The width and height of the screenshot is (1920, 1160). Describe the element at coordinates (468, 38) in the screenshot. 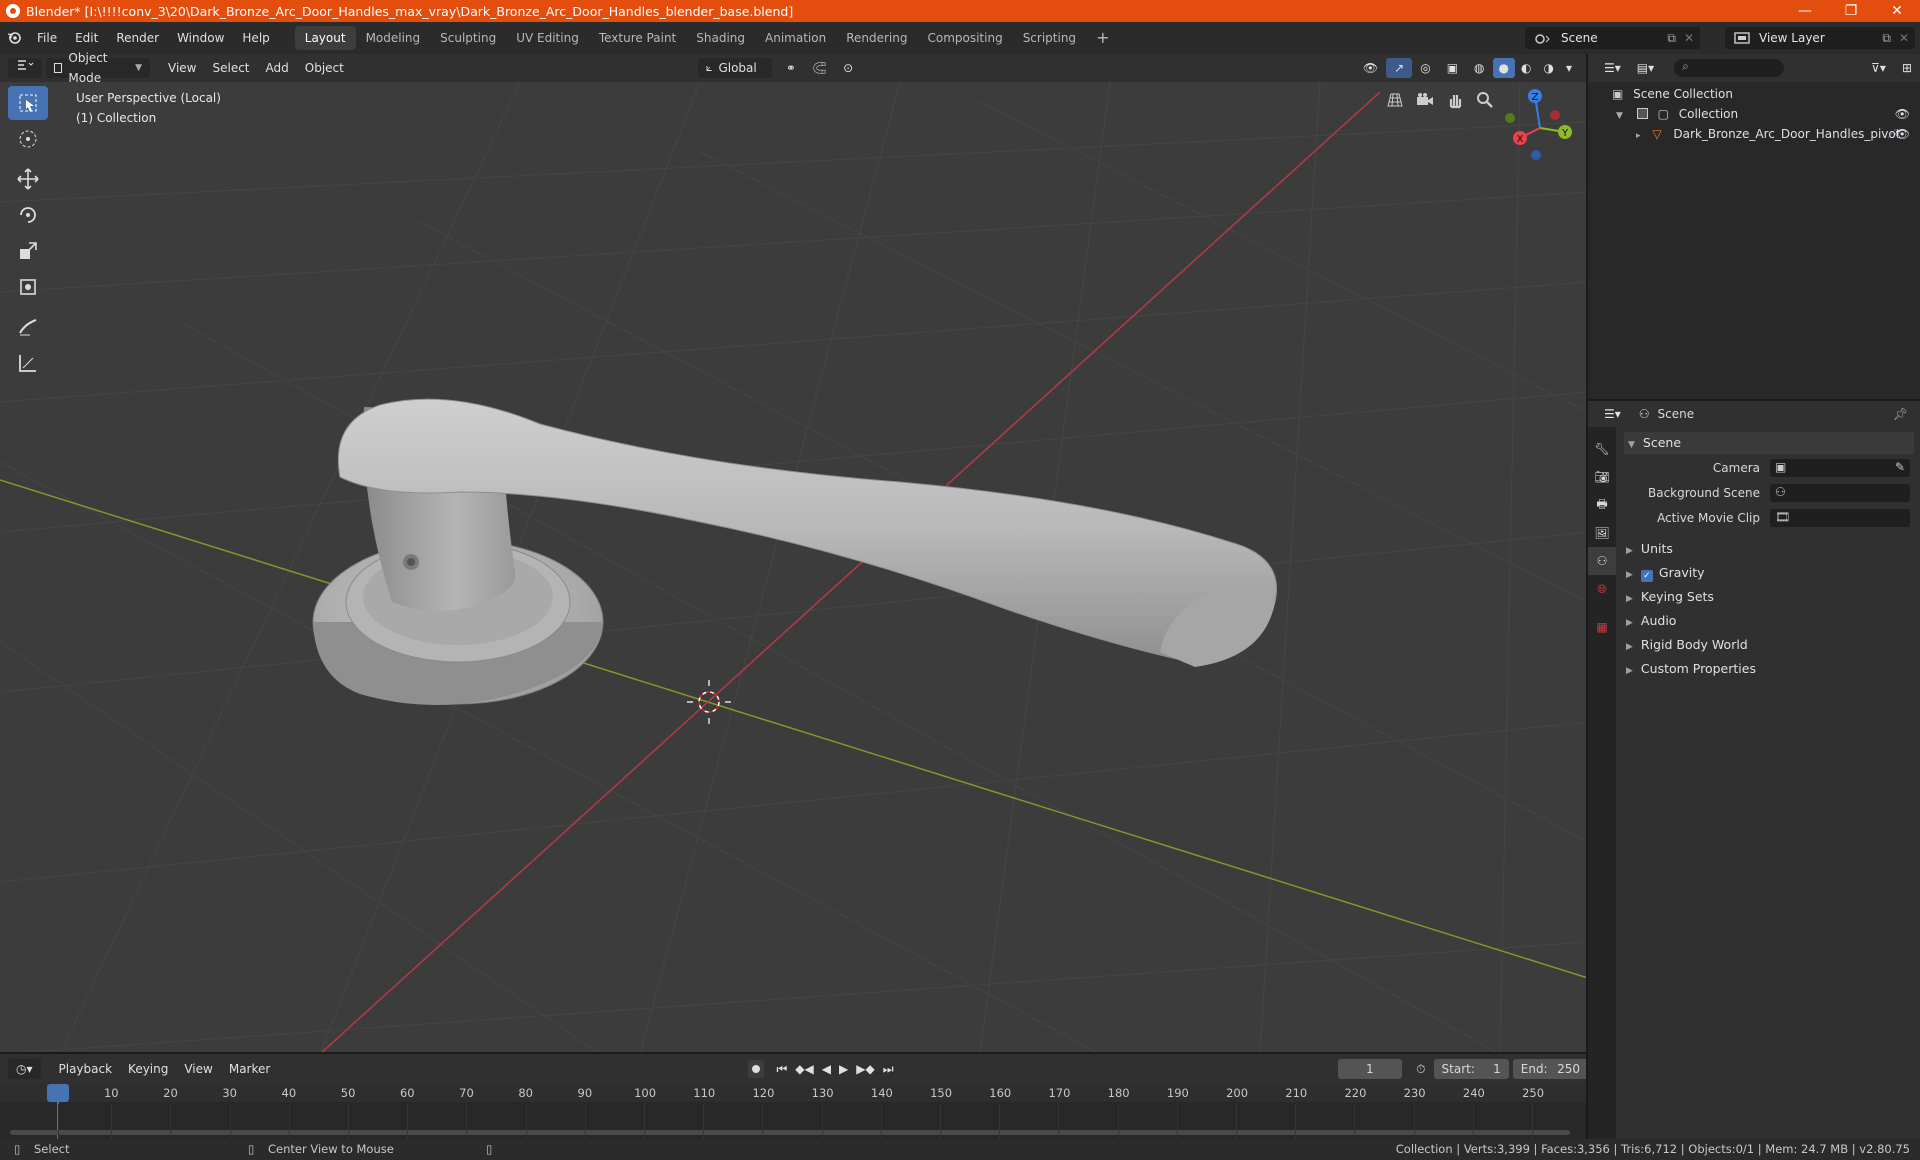

I see `tab-sculpting: Sculpting` at that location.